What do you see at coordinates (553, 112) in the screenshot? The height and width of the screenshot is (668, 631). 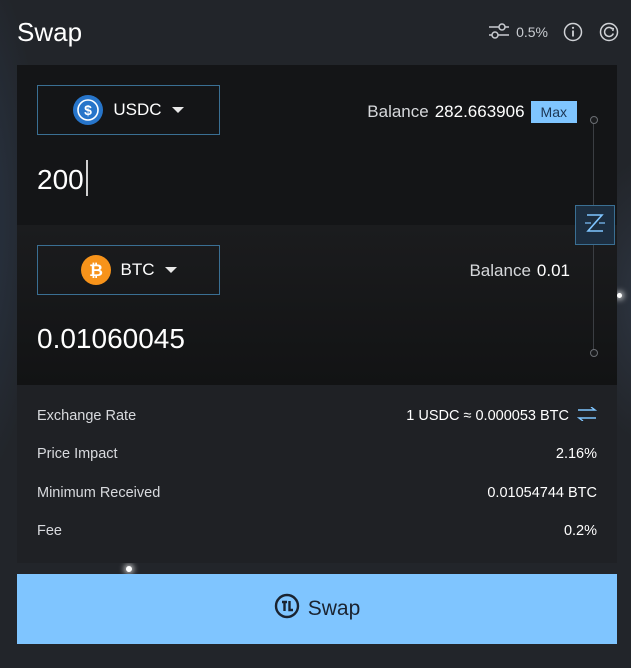 I see `max-button: Max` at bounding box center [553, 112].